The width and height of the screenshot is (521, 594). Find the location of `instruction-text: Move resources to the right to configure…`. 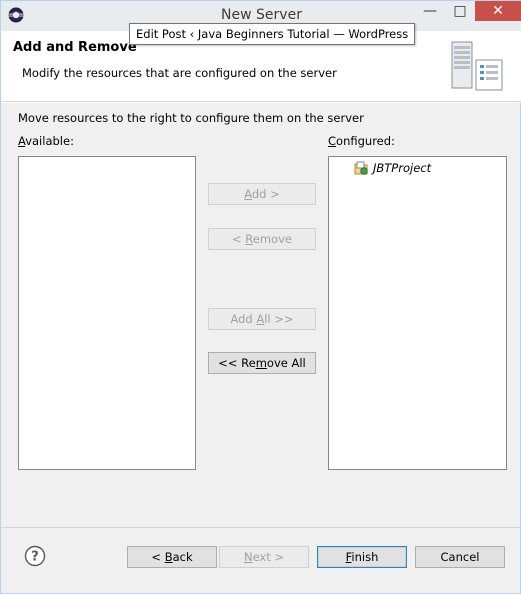

instruction-text: Move resources to the right to configure… is located at coordinates (191, 118).